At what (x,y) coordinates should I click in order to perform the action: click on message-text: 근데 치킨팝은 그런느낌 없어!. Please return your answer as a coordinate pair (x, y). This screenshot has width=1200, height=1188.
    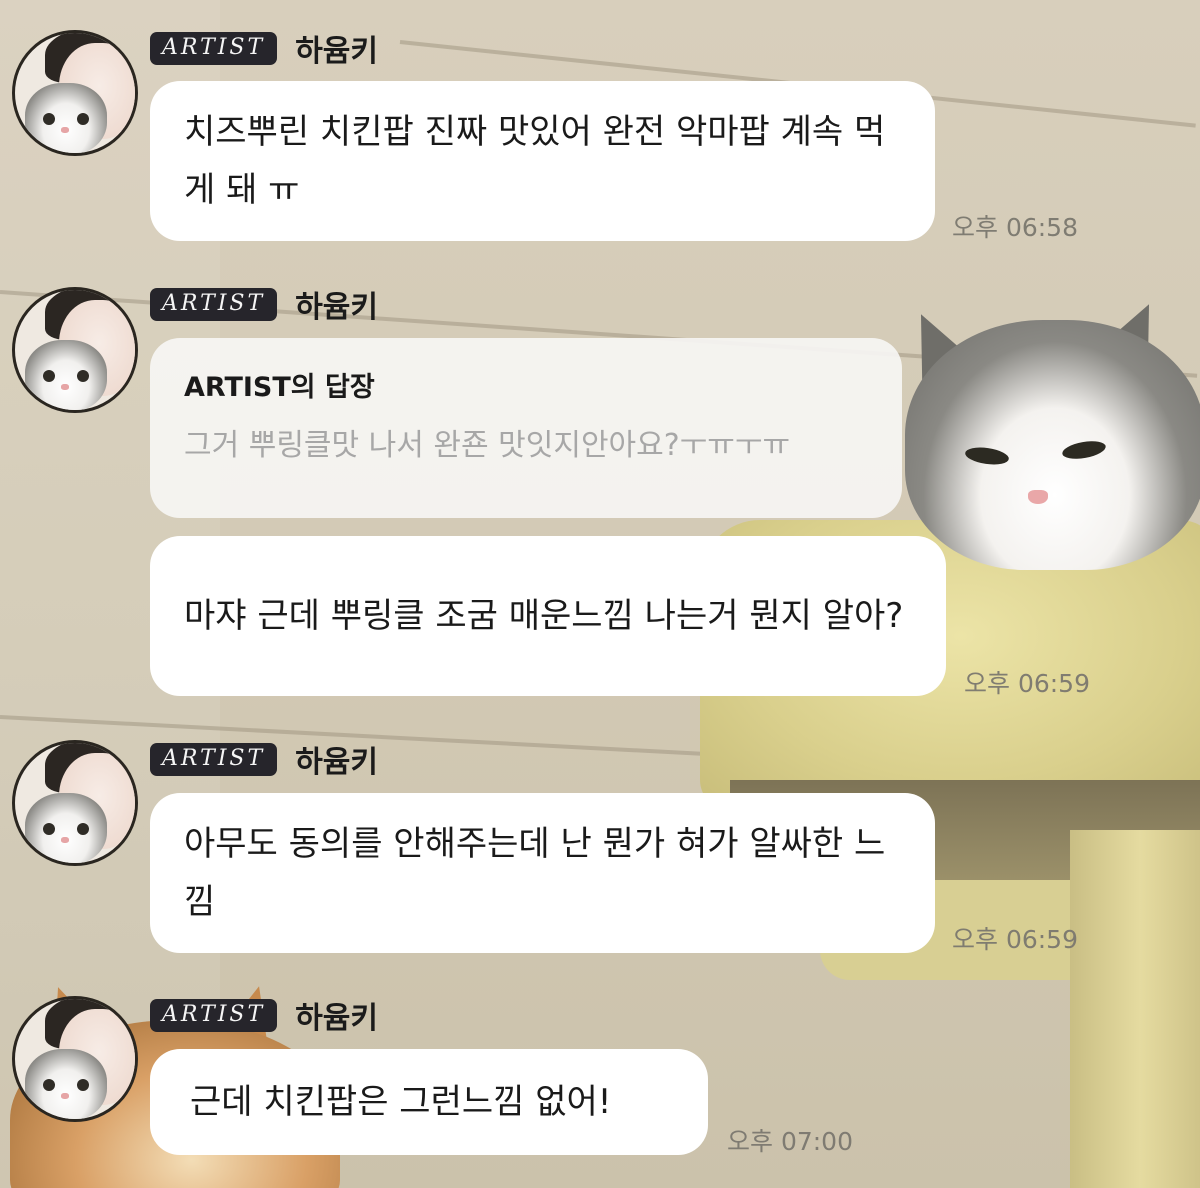
    Looking at the image, I should click on (401, 1102).